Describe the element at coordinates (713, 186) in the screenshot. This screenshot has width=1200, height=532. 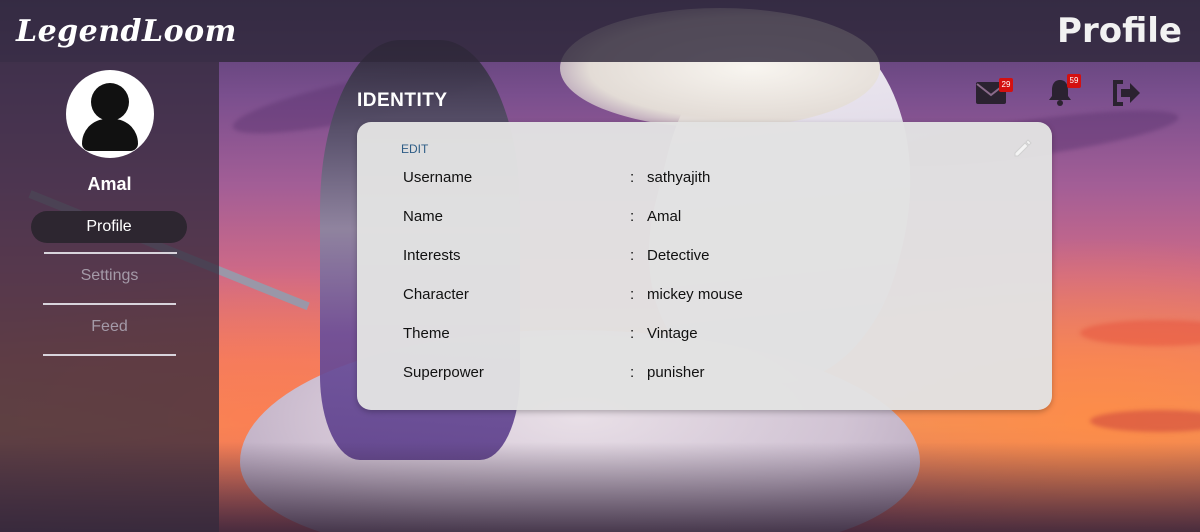
I see `identity-row-username: Username : sathyajith` at that location.